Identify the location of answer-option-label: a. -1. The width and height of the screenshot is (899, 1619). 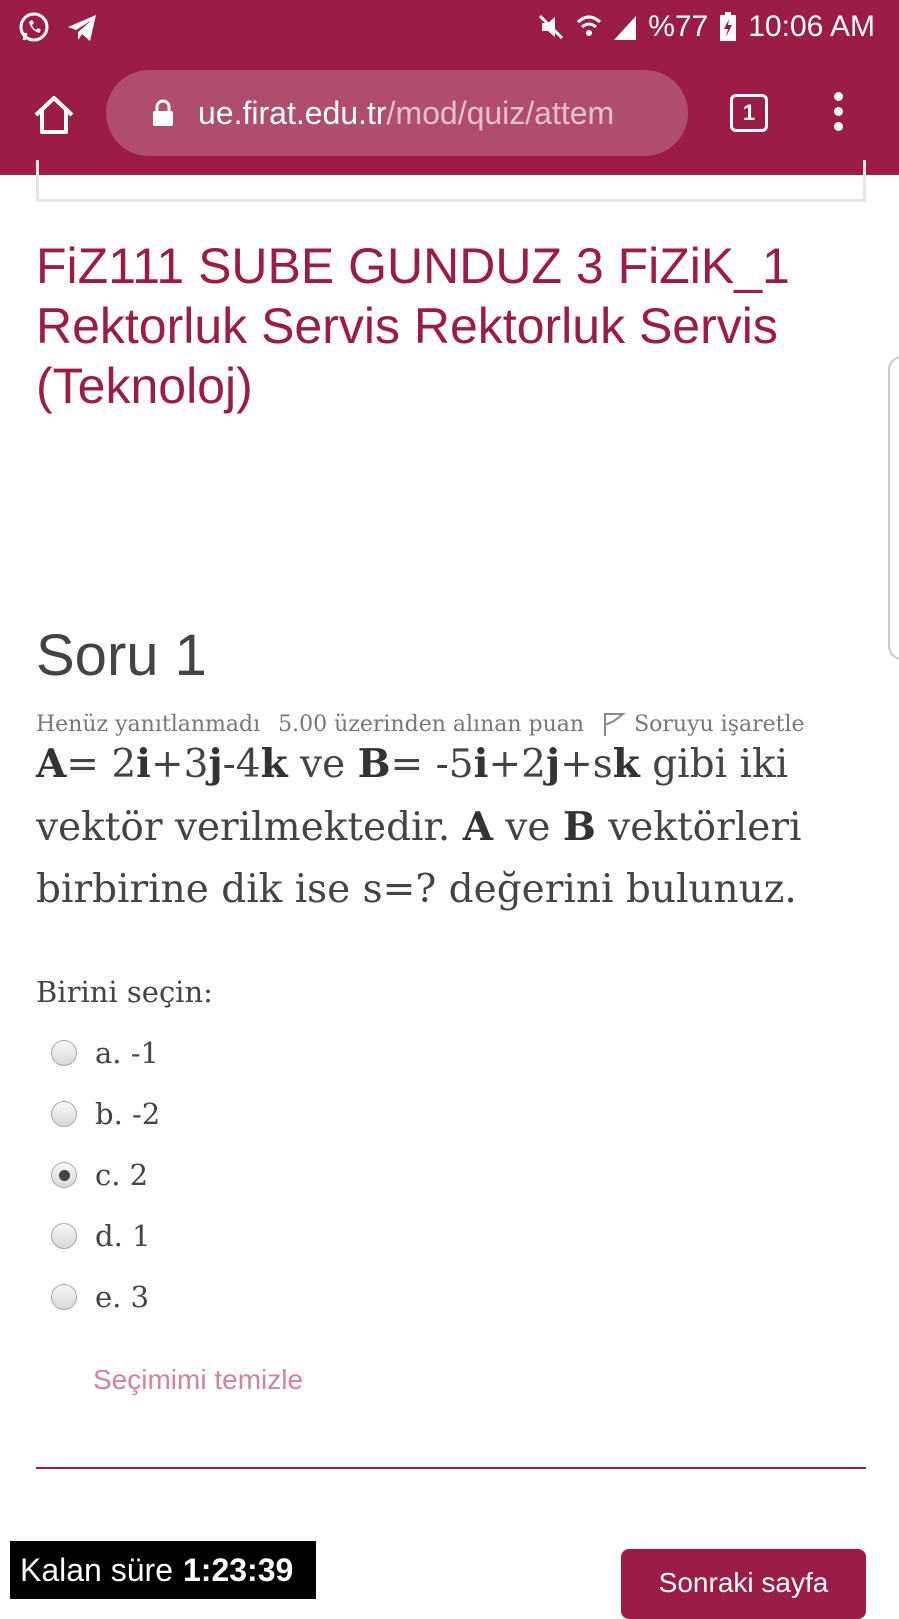
(127, 1053).